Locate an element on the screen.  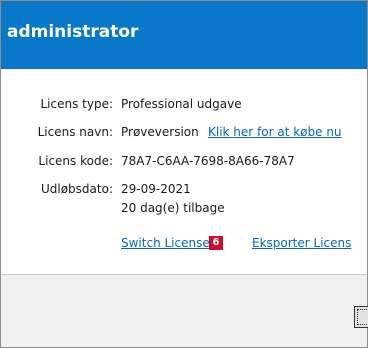
expiry-date-value: 29-09-2021 is located at coordinates (156, 189).